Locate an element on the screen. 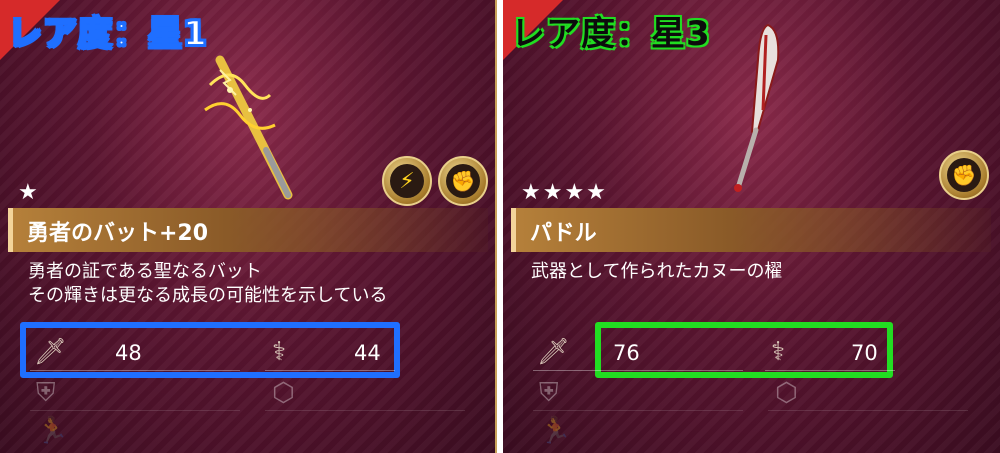 The width and height of the screenshot is (1000, 453). magic-value: 44 is located at coordinates (367, 353).